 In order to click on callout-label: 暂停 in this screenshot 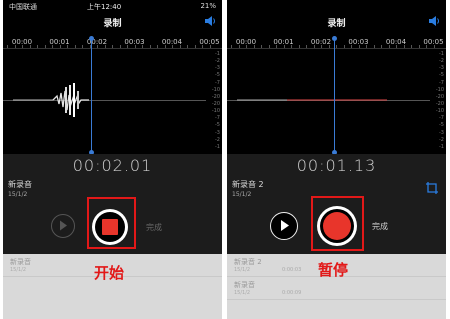, I will do `click(333, 270)`.